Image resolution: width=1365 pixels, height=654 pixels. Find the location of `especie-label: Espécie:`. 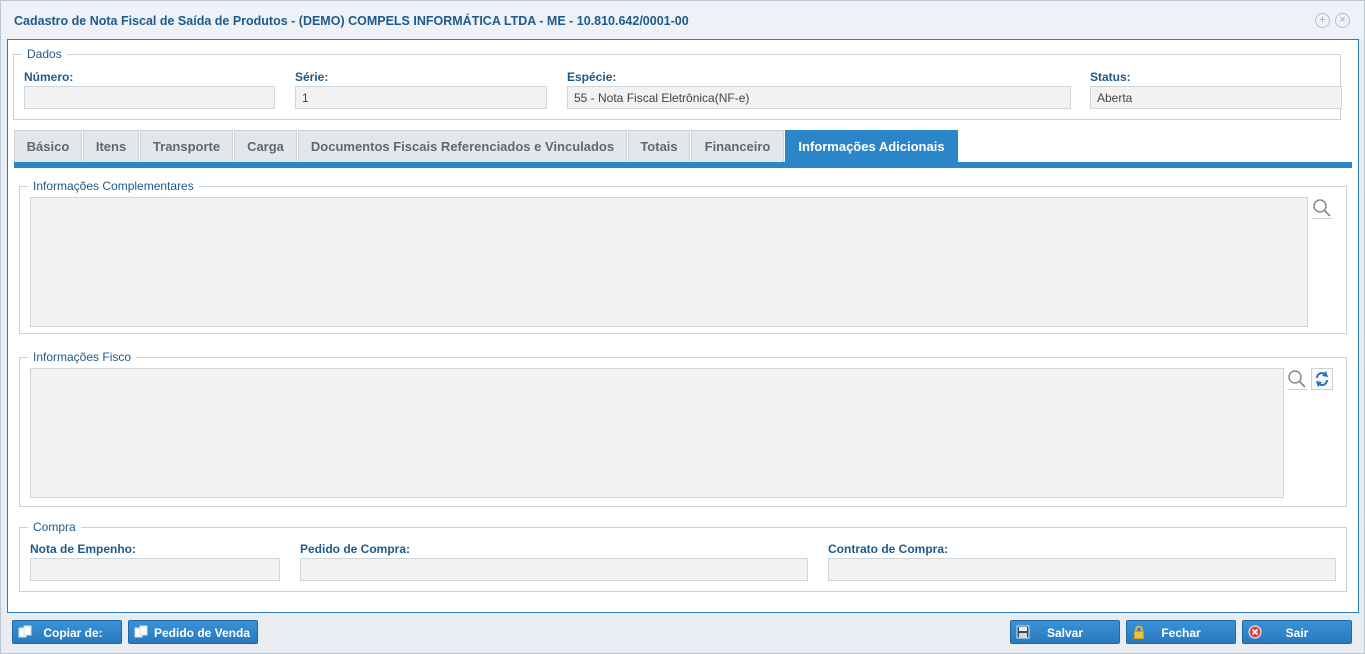

especie-label: Espécie: is located at coordinates (592, 77).